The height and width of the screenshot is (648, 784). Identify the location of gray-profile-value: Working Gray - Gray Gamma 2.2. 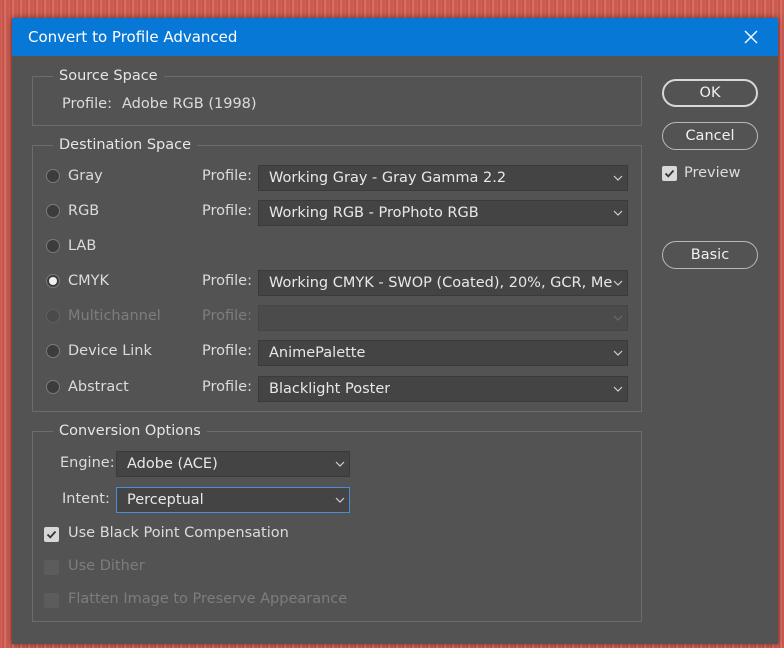
(388, 178).